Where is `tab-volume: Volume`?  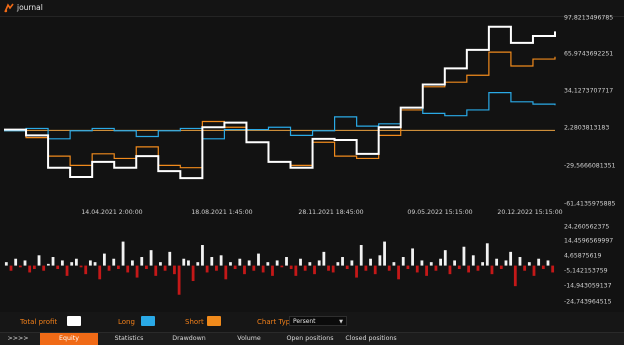
tab-volume: Volume is located at coordinates (249, 339).